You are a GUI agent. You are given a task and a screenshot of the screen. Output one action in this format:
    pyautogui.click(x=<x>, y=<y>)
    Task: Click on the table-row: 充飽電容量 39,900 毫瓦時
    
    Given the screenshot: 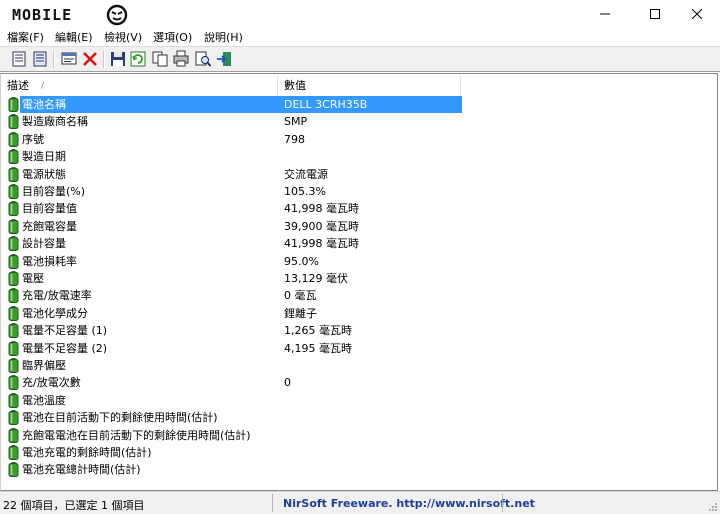 What is the action you would take?
    pyautogui.click(x=351, y=226)
    